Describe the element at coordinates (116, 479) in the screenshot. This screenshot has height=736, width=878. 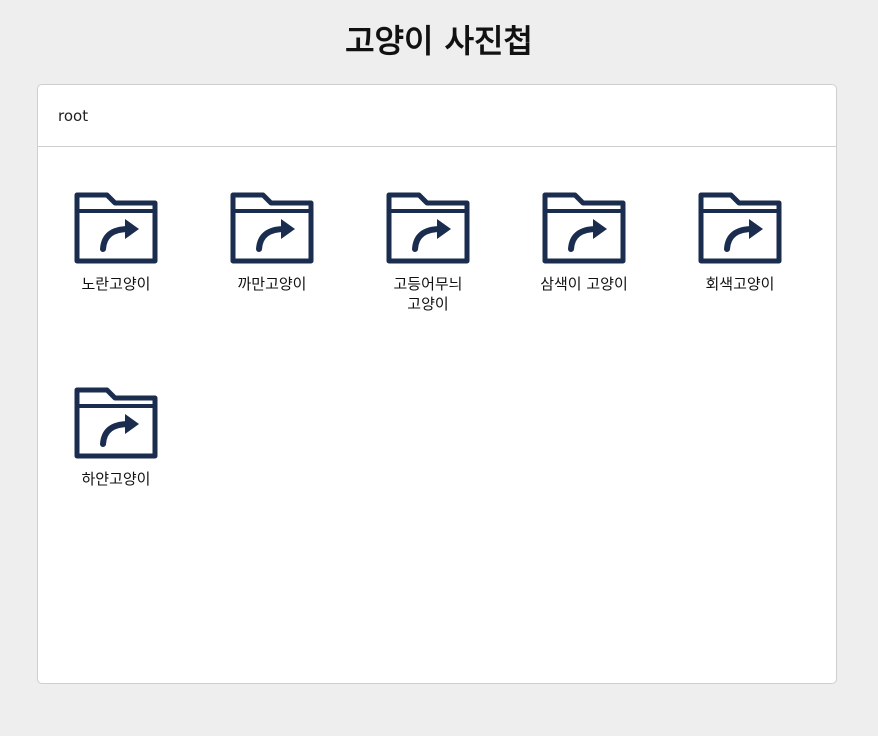
I see `folder-label: 하얀고양이` at that location.